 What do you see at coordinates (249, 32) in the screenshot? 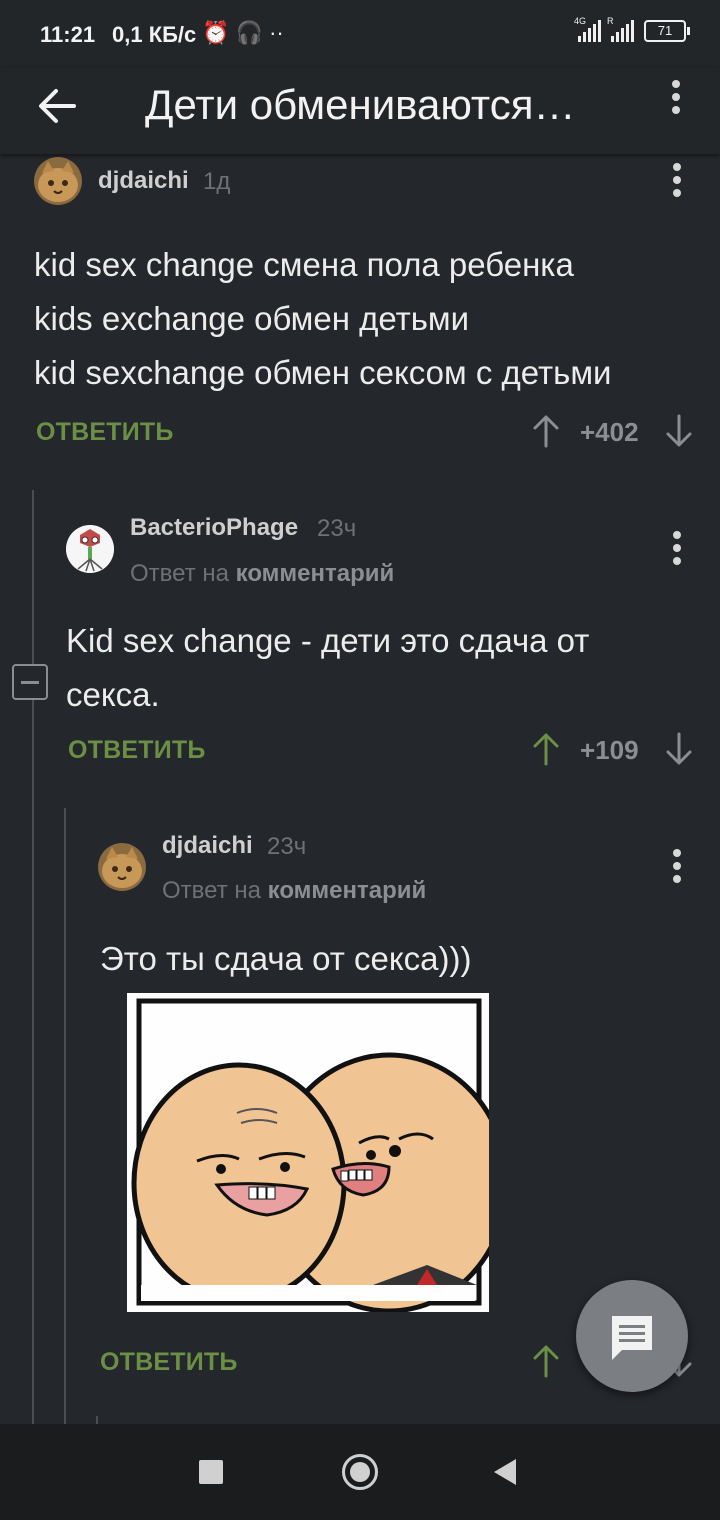
I see `headphones-icon: 🎧` at bounding box center [249, 32].